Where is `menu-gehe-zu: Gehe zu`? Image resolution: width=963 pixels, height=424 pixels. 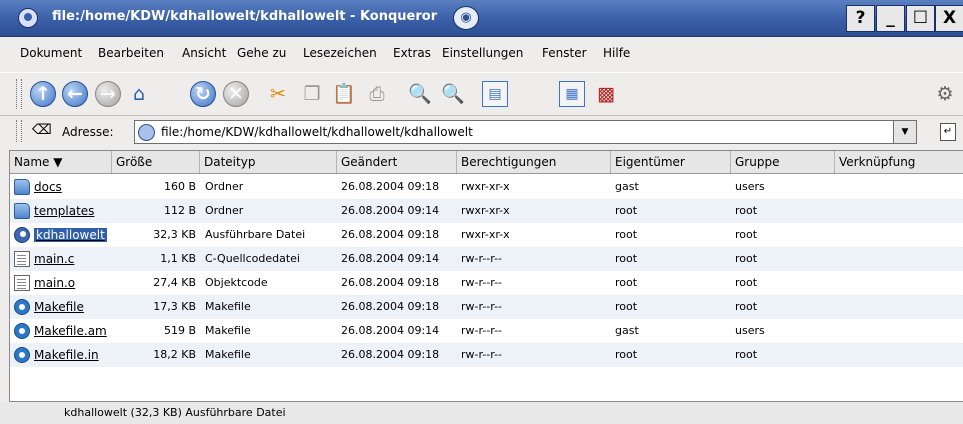
menu-gehe-zu: Gehe zu is located at coordinates (261, 53).